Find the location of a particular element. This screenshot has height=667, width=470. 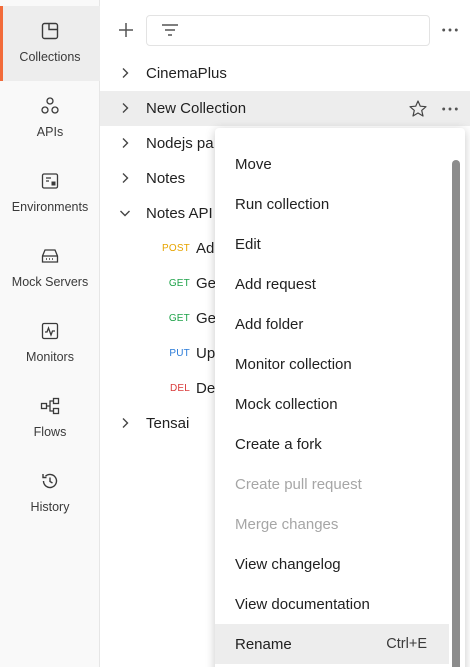

sidebar-item-environments: Environments is located at coordinates (50, 193).